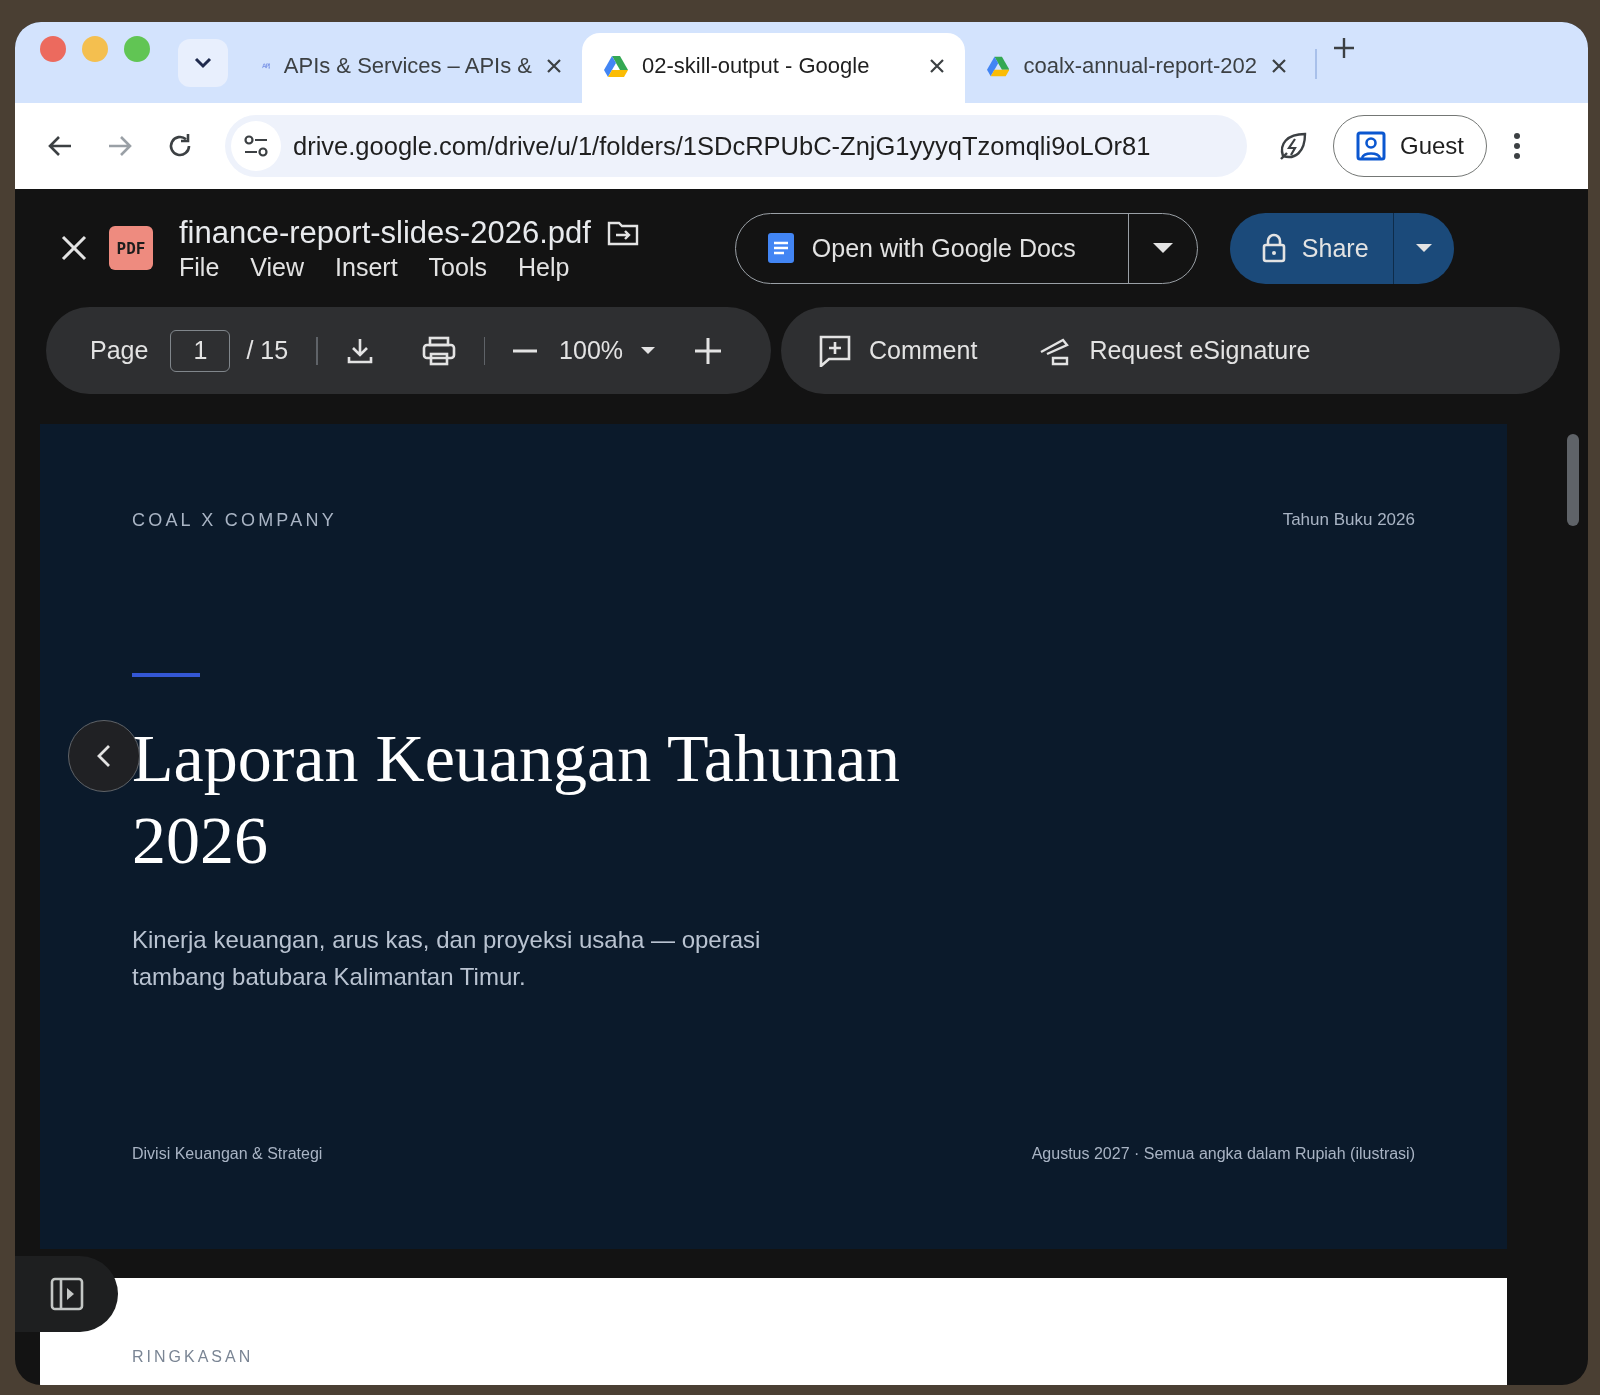 Image resolution: width=1600 pixels, height=1395 pixels. I want to click on tab-title: 02-skill-output - Google, so click(756, 66).